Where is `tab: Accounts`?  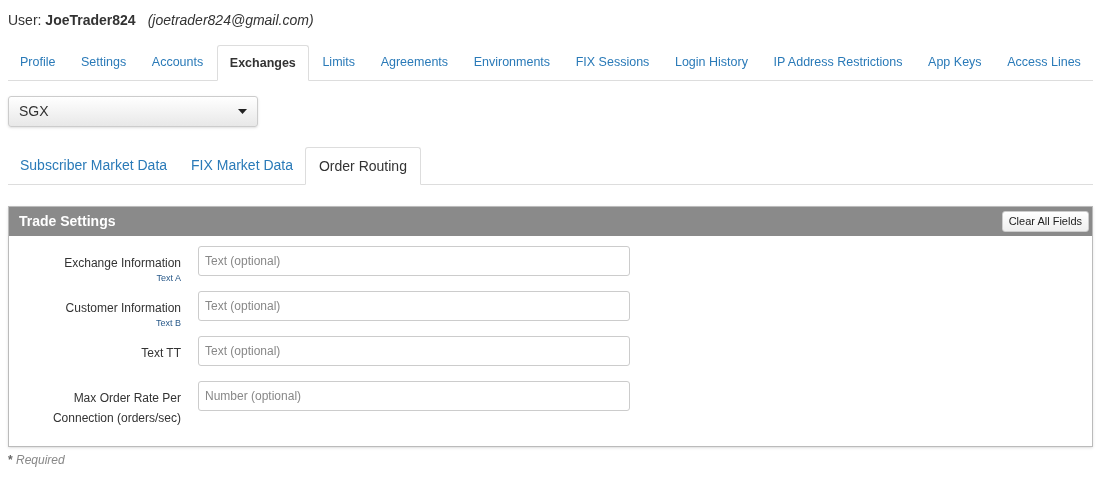
tab: Accounts is located at coordinates (177, 62).